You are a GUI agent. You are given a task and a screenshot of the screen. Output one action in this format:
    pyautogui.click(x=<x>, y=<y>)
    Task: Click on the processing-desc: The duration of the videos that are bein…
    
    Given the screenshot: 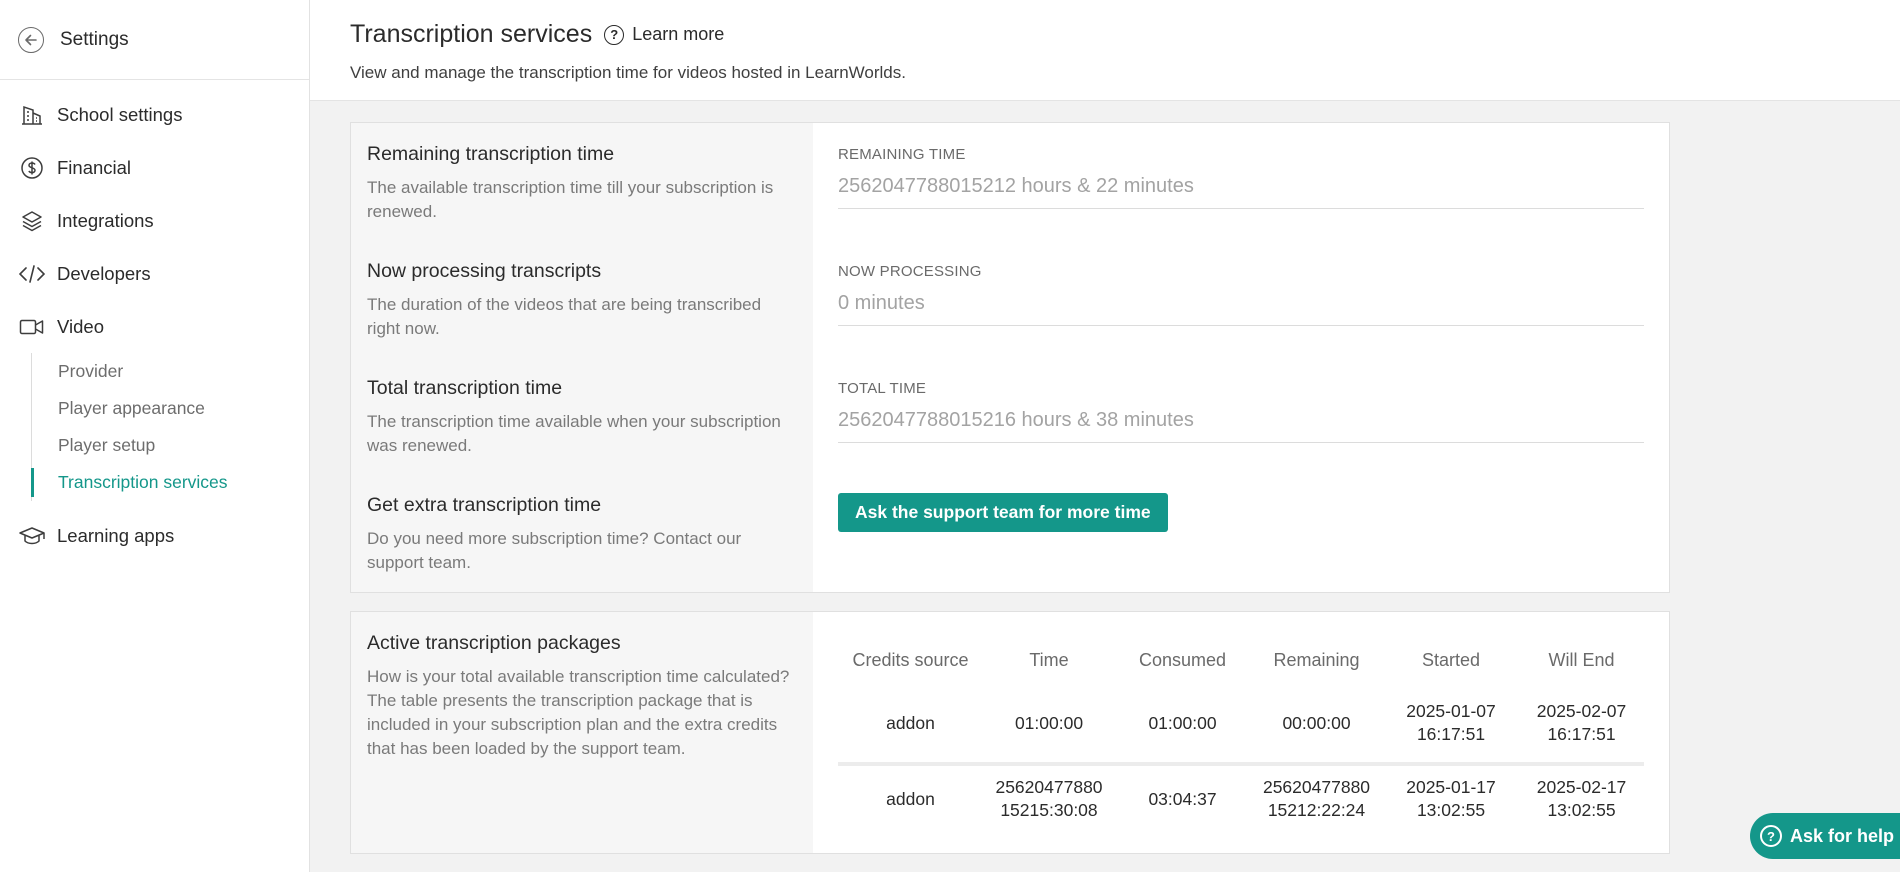 What is the action you would take?
    pyautogui.click(x=564, y=316)
    